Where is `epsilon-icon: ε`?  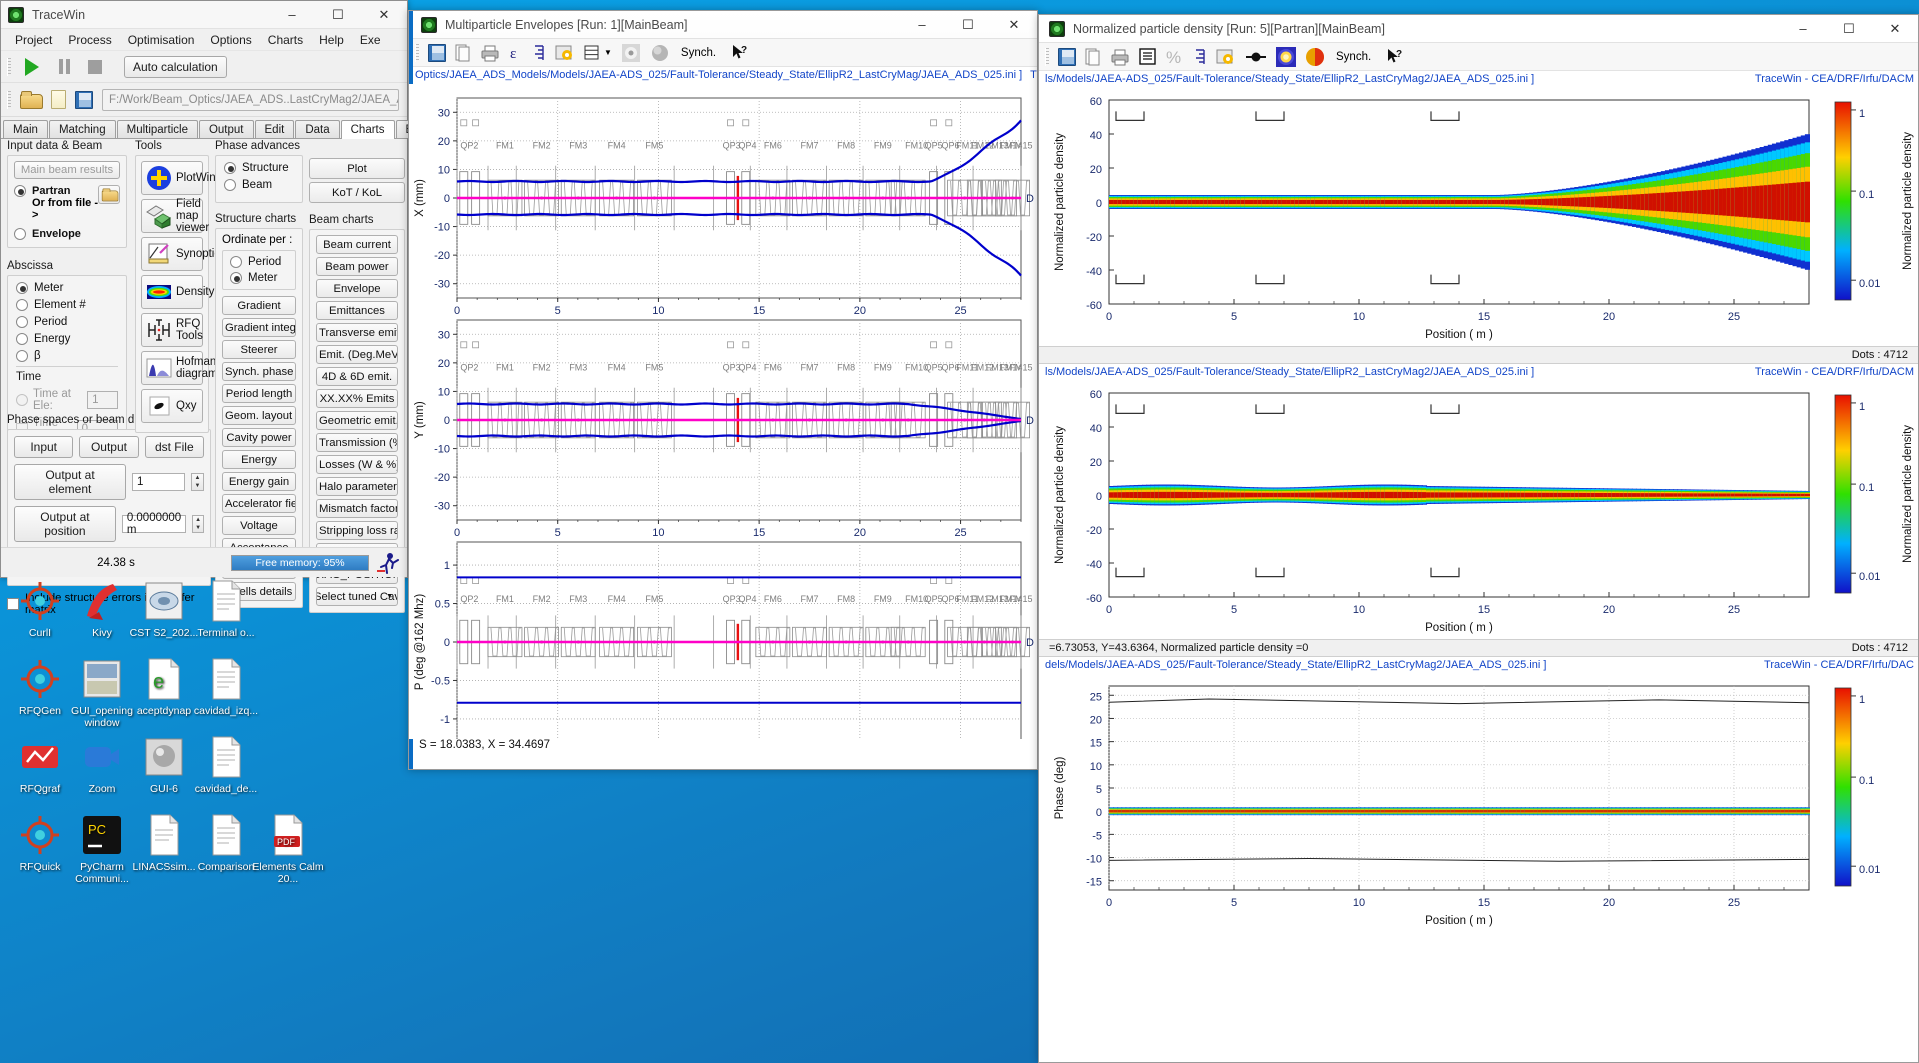 epsilon-icon: ε is located at coordinates (516, 53).